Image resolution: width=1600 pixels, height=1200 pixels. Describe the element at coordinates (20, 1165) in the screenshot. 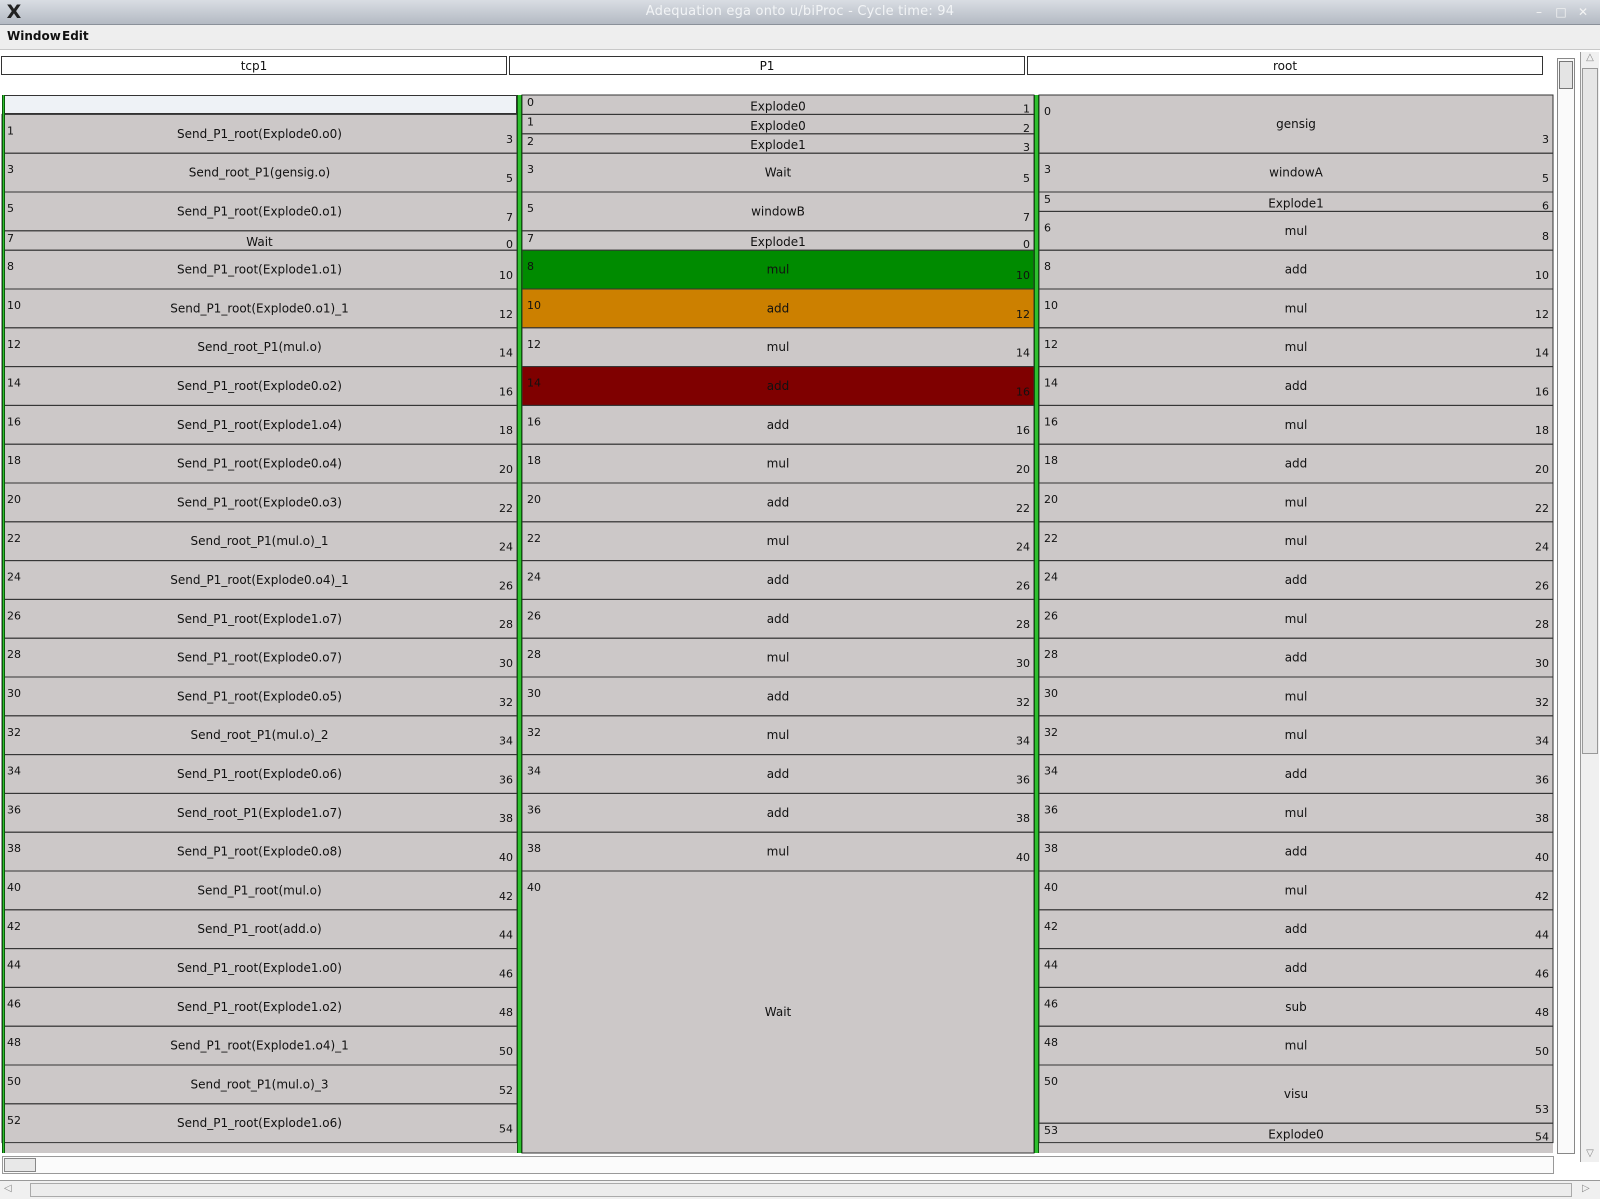

I see `inner-hscroll-thumb` at that location.